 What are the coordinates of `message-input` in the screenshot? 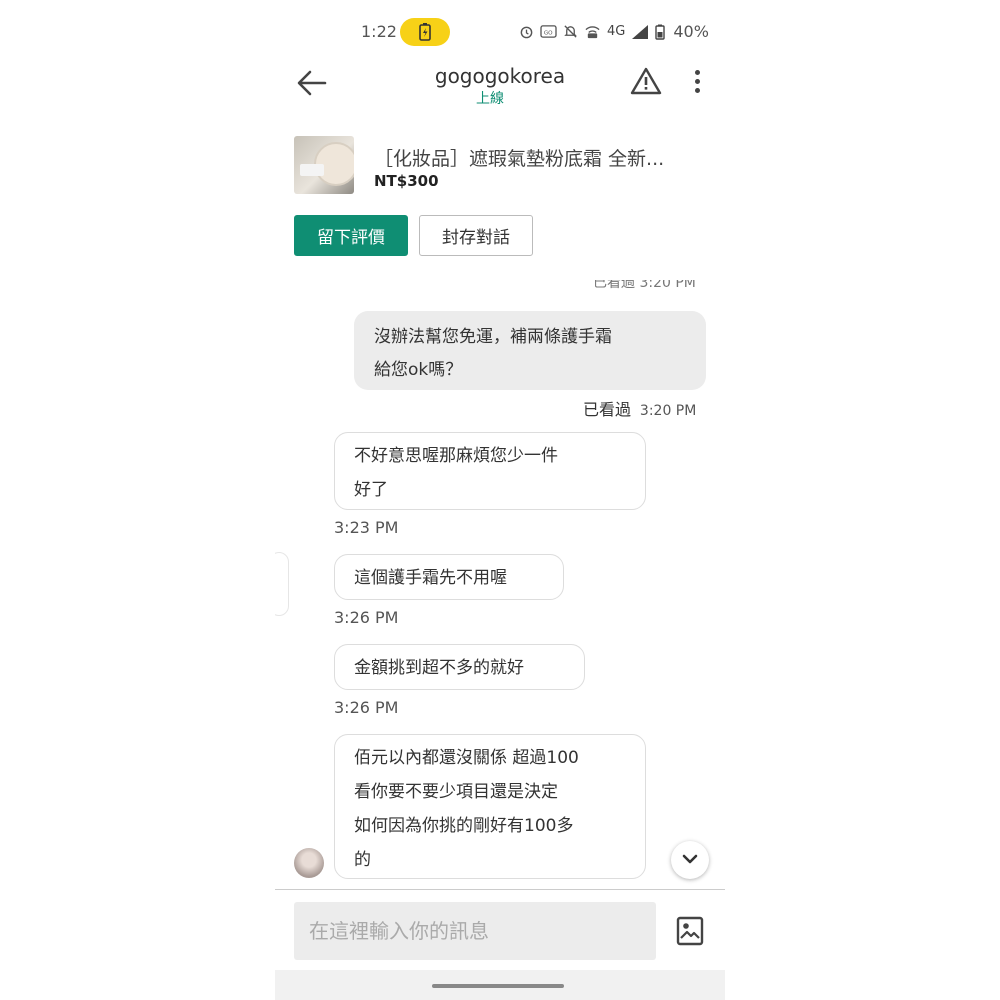 It's located at (475, 931).